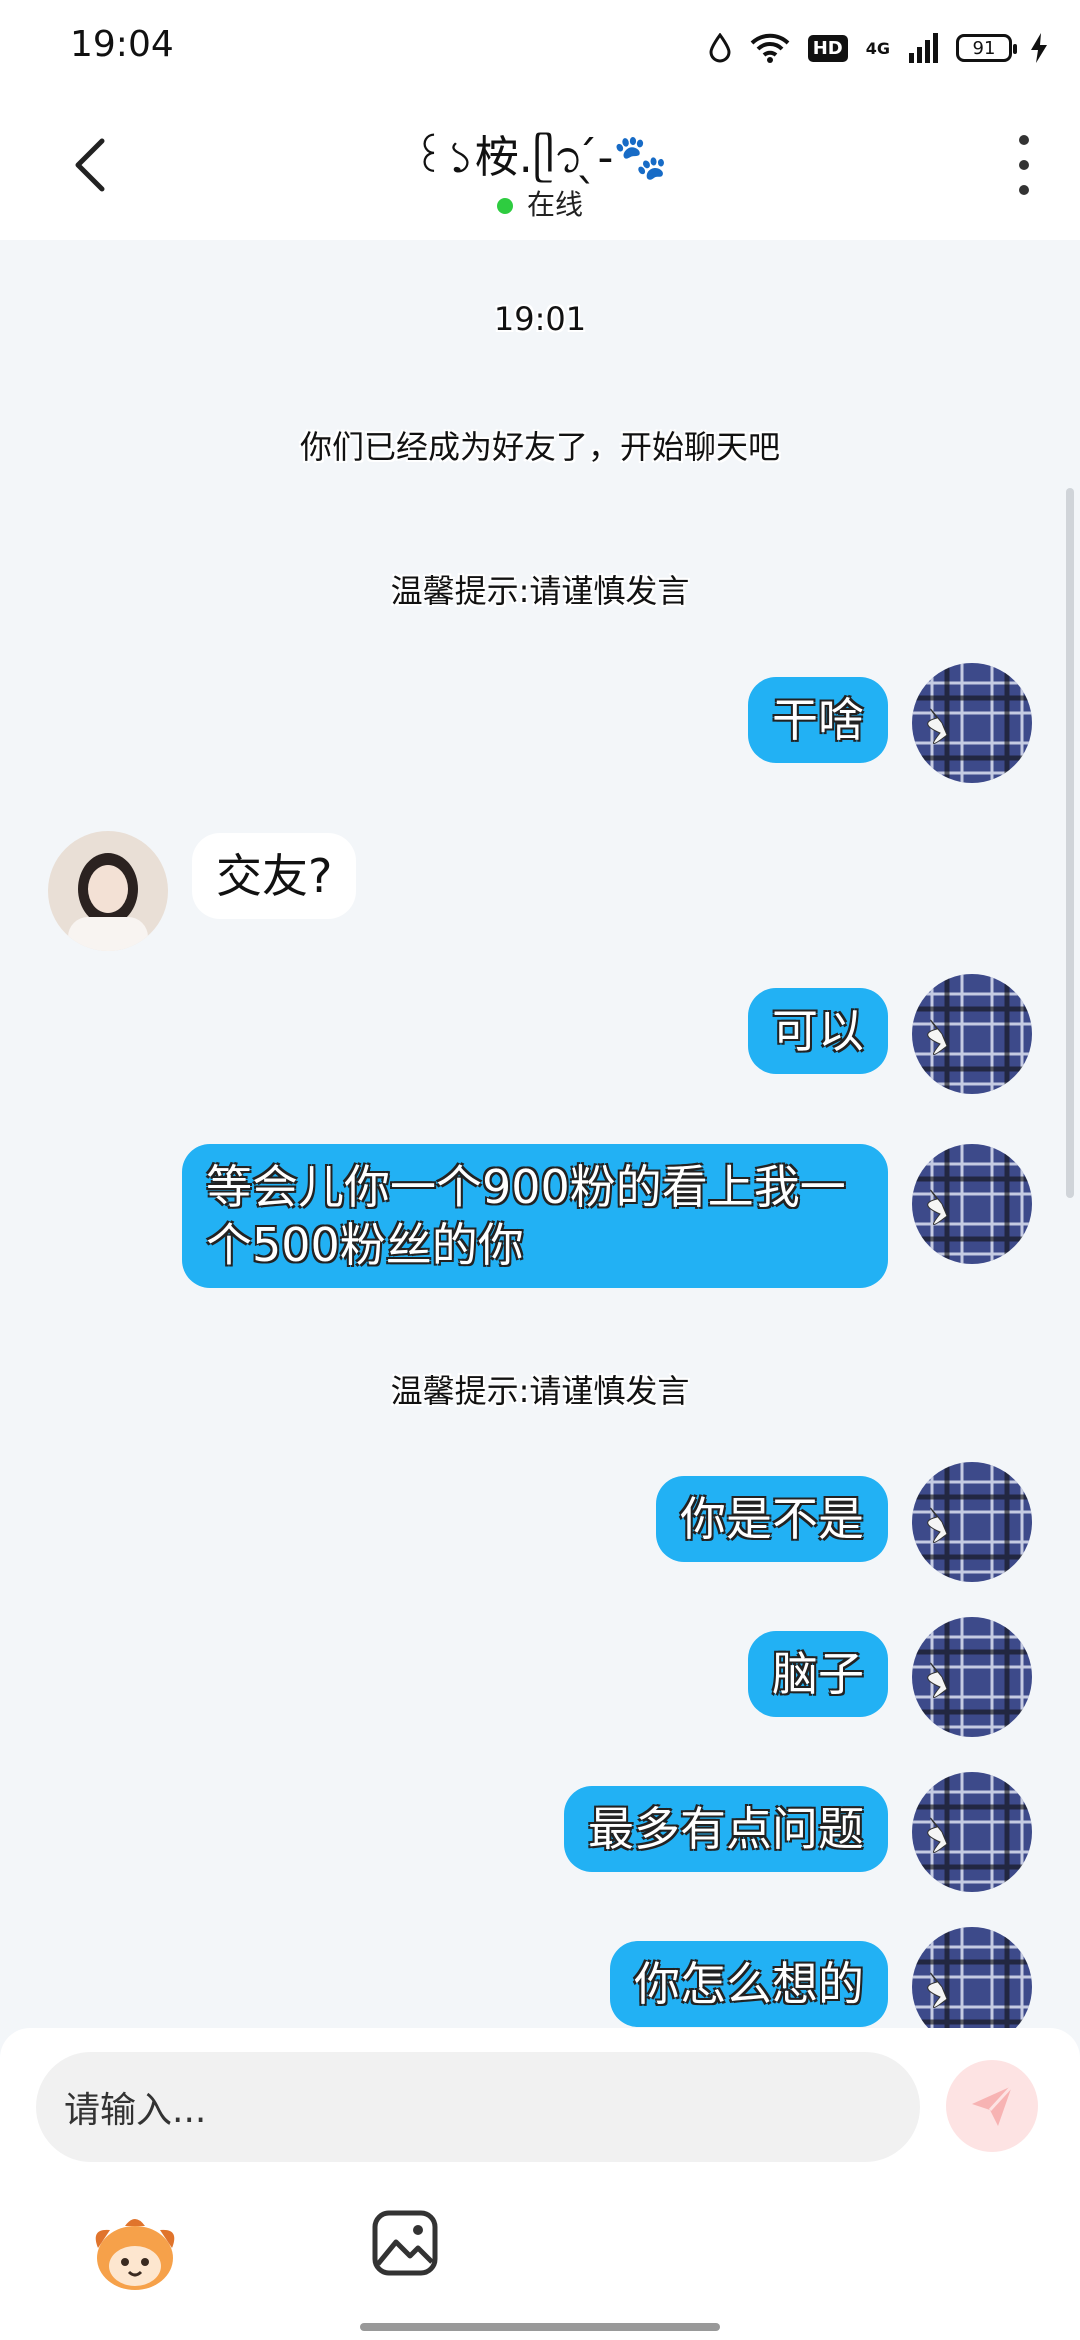  I want to click on message-bubble: 你是不是, so click(772, 1519).